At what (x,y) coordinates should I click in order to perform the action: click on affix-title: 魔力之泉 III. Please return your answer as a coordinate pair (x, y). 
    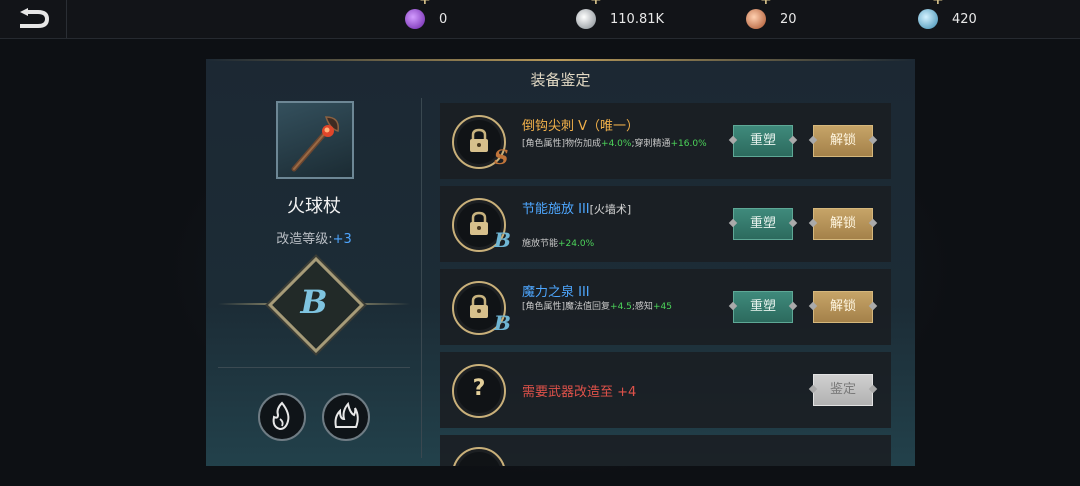
    Looking at the image, I should click on (556, 290).